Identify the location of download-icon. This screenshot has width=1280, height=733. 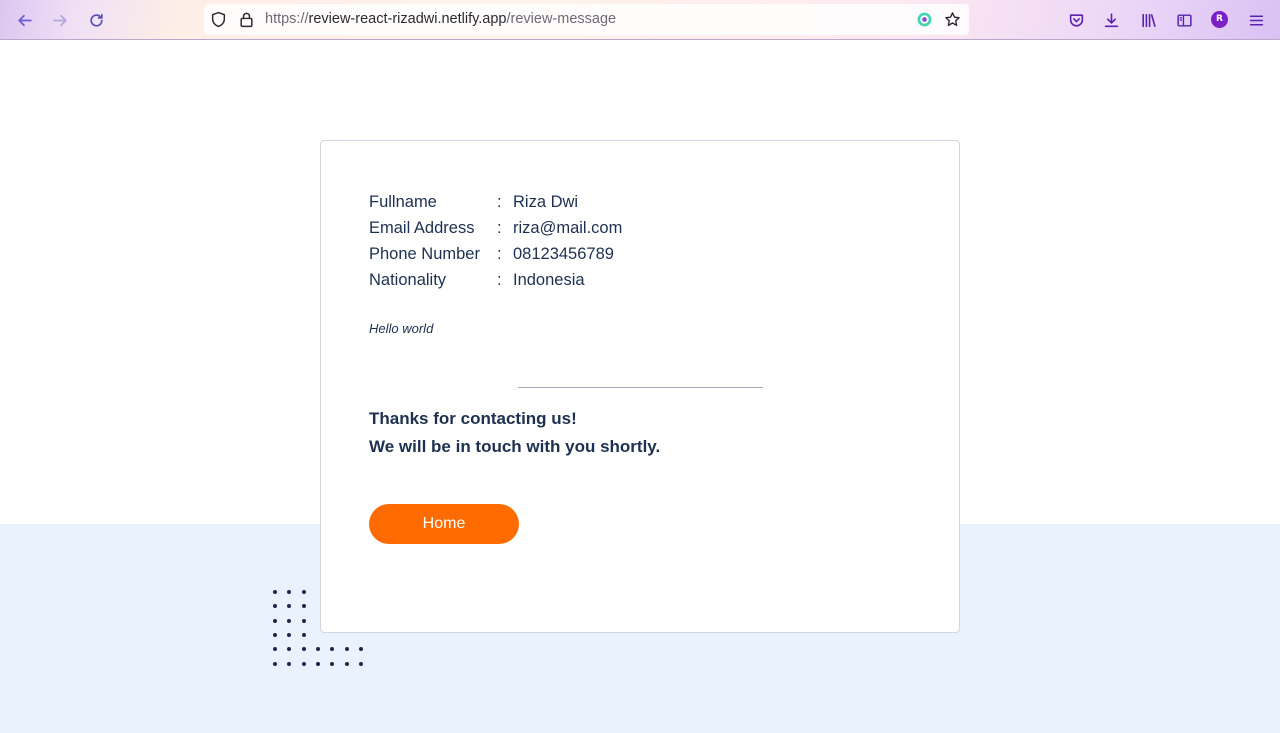
(1111, 20).